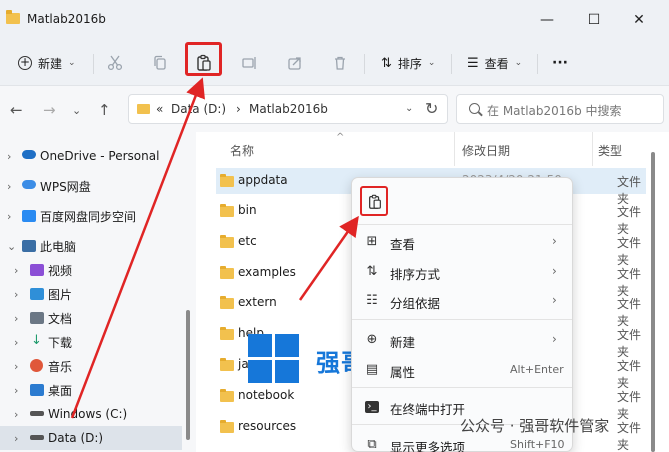  Describe the element at coordinates (91, 390) in the screenshot. I see `sidebar-item-desktop: › 桌面` at that location.